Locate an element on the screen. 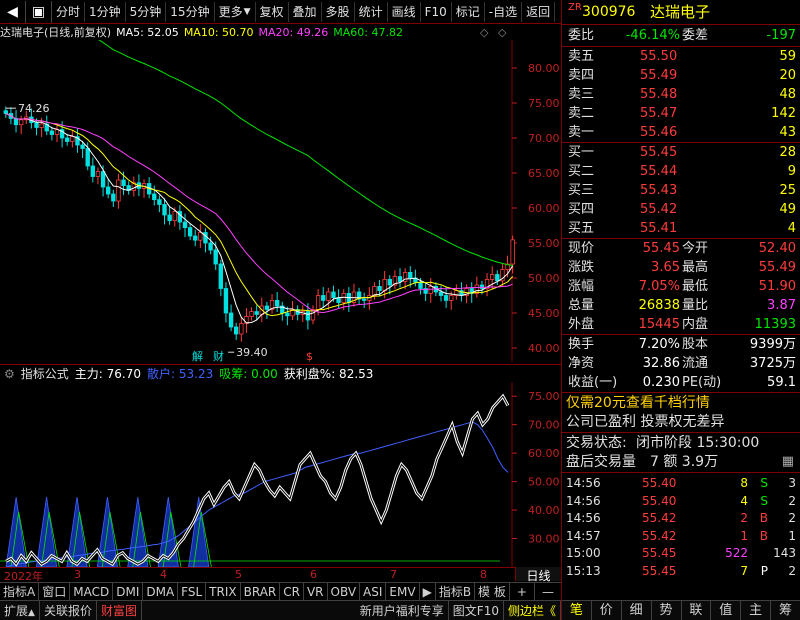  toolbar-overlay: 叠加 is located at coordinates (305, 11).